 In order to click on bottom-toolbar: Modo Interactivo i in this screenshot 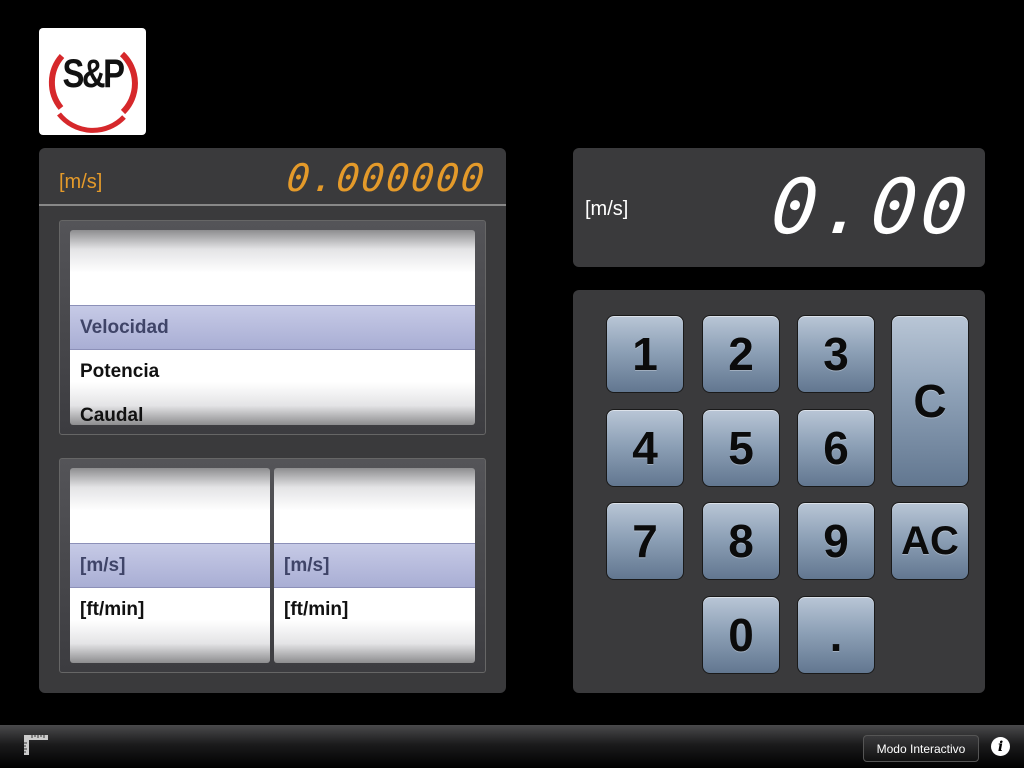, I will do `click(512, 746)`.